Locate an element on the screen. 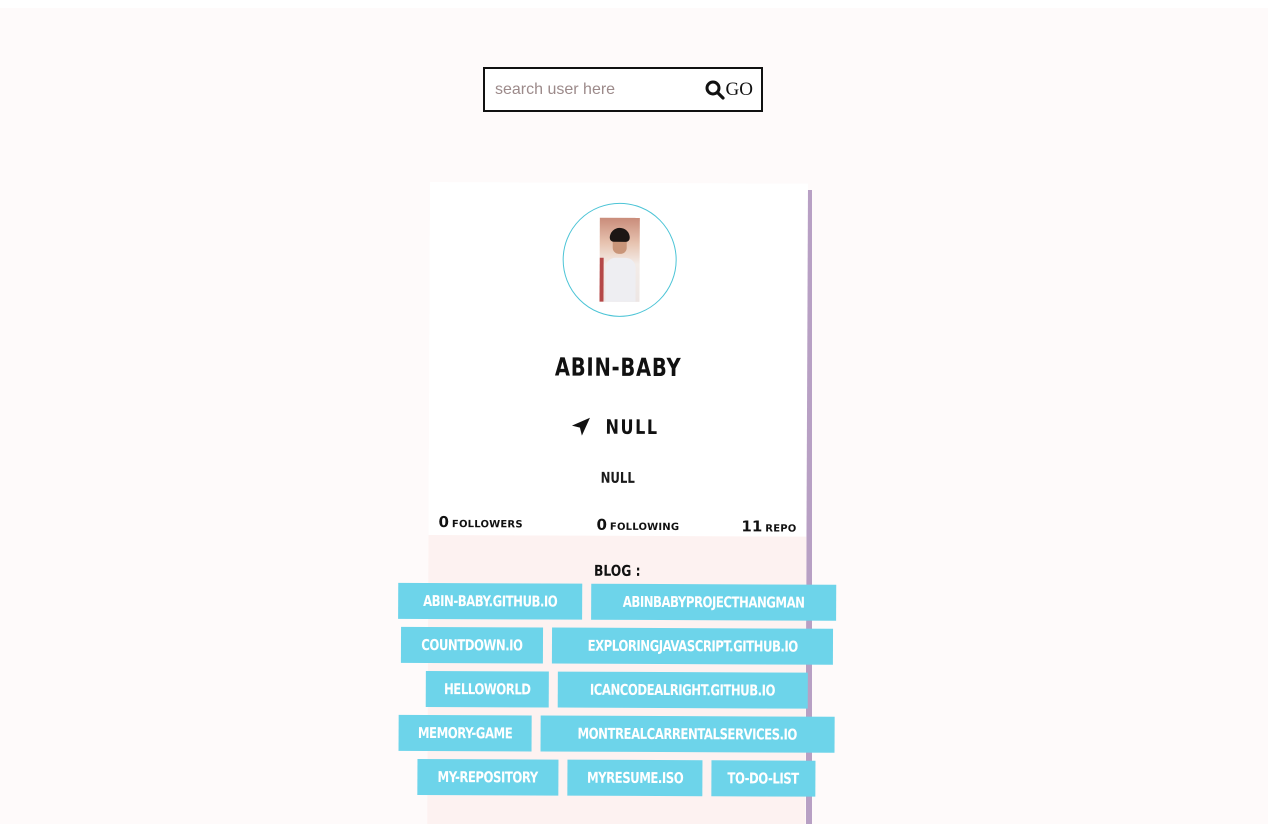 Image resolution: width=1268 pixels, height=824 pixels. search-icon is located at coordinates (715, 90).